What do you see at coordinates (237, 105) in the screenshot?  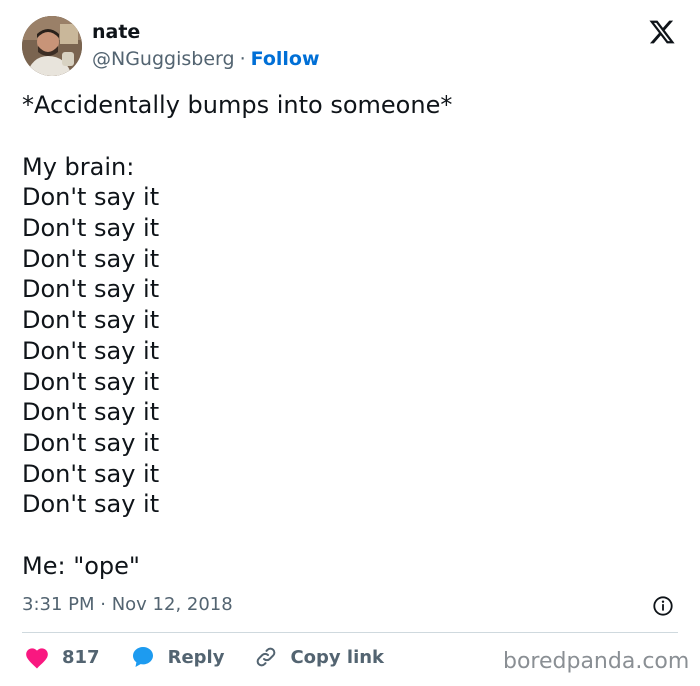 I see `tweet-line: *Accidentally bumps into someone*` at bounding box center [237, 105].